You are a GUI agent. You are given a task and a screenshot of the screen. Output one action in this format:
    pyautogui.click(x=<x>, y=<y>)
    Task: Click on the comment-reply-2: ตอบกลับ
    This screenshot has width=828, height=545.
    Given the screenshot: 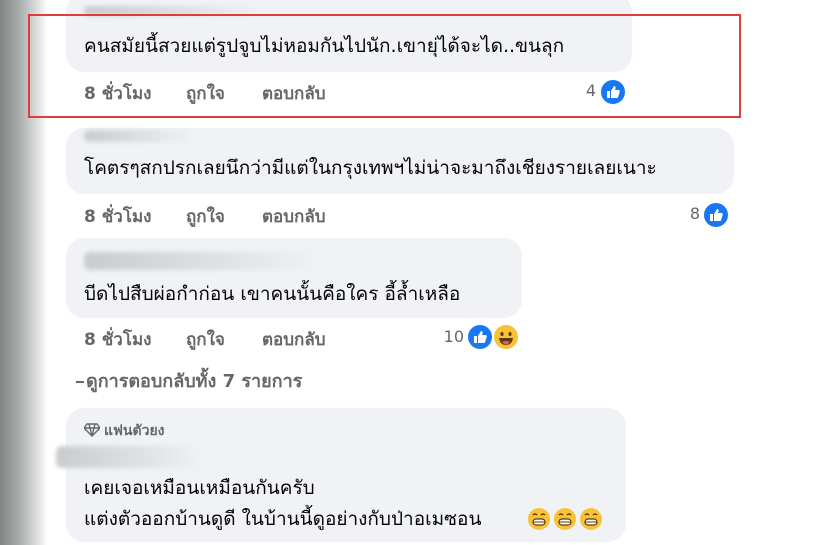 What is the action you would take?
    pyautogui.click(x=294, y=216)
    